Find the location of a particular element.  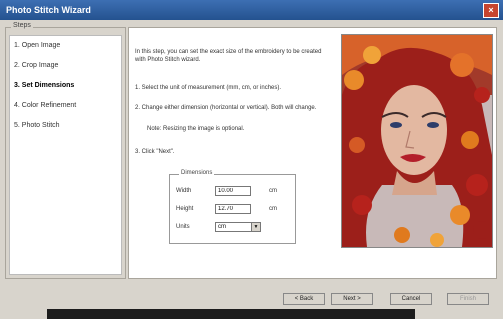

finish-button: Finish is located at coordinates (468, 299).